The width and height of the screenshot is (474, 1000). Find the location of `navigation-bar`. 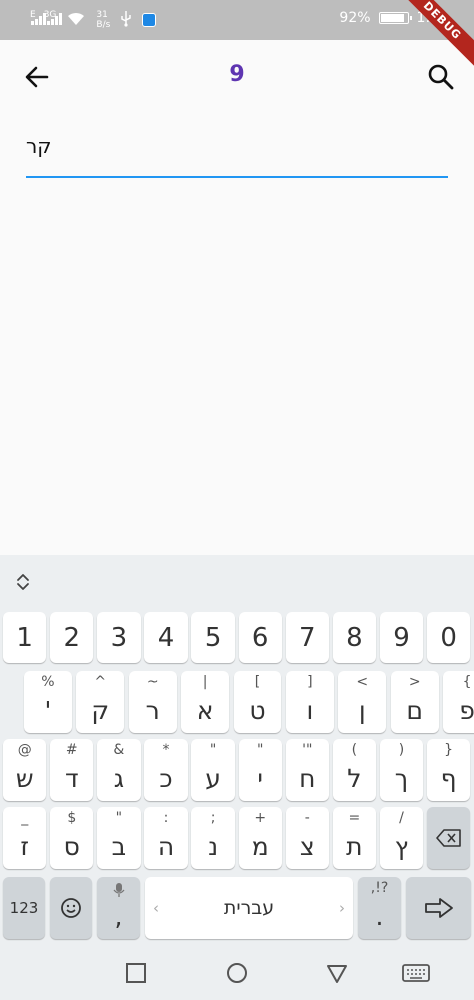

navigation-bar is located at coordinates (237, 973).